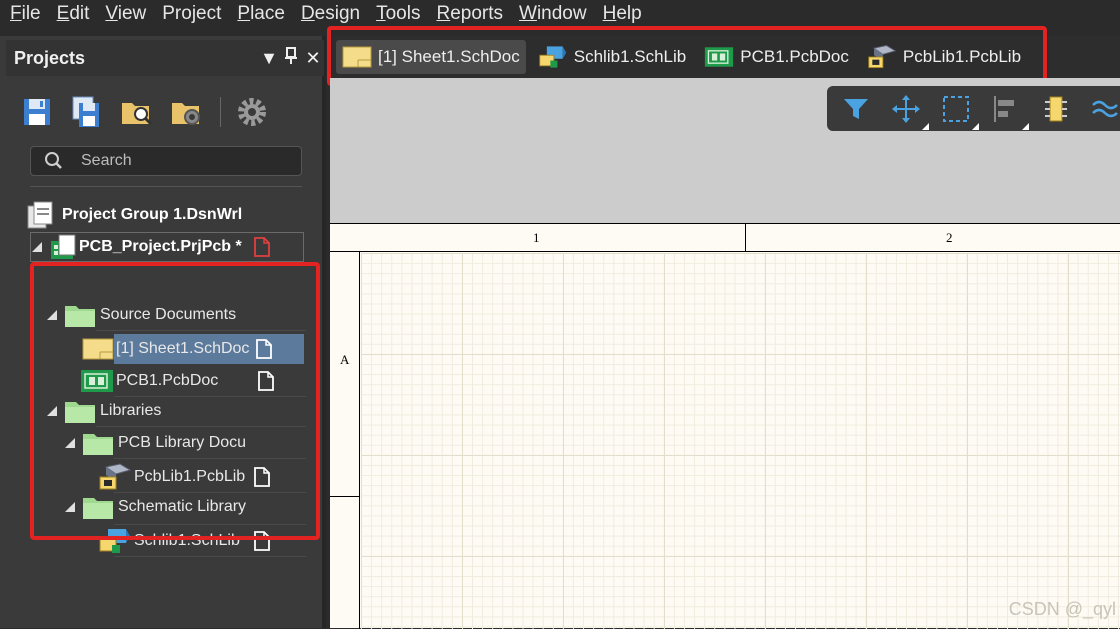 The image size is (1120, 629). What do you see at coordinates (1105, 109) in the screenshot?
I see `wire-icon` at bounding box center [1105, 109].